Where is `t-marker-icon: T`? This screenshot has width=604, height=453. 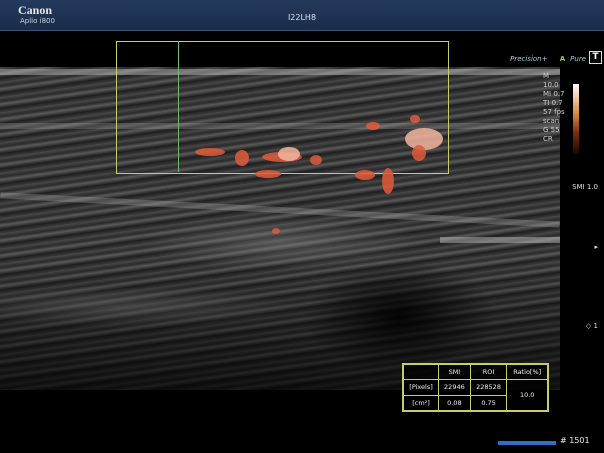 t-marker-icon: T is located at coordinates (595, 57).